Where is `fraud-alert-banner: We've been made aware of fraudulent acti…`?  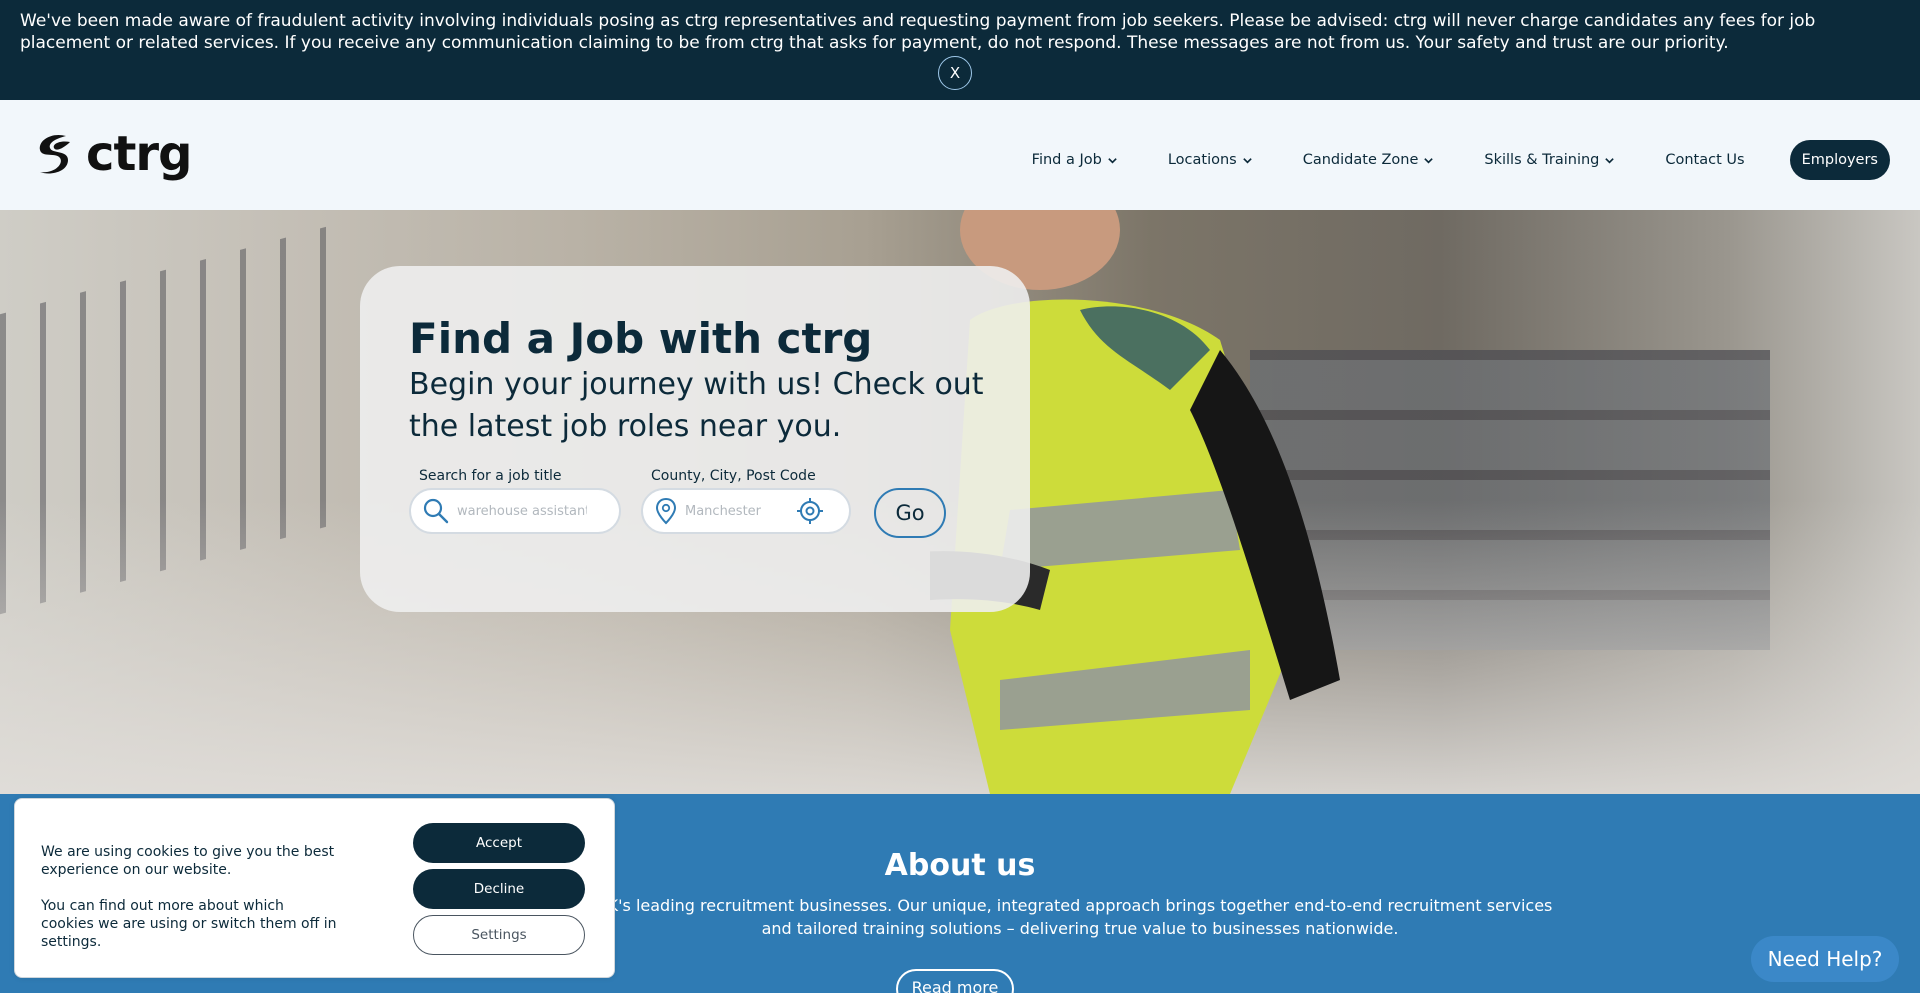 fraud-alert-banner: We've been made aware of fraudulent acti… is located at coordinates (960, 50).